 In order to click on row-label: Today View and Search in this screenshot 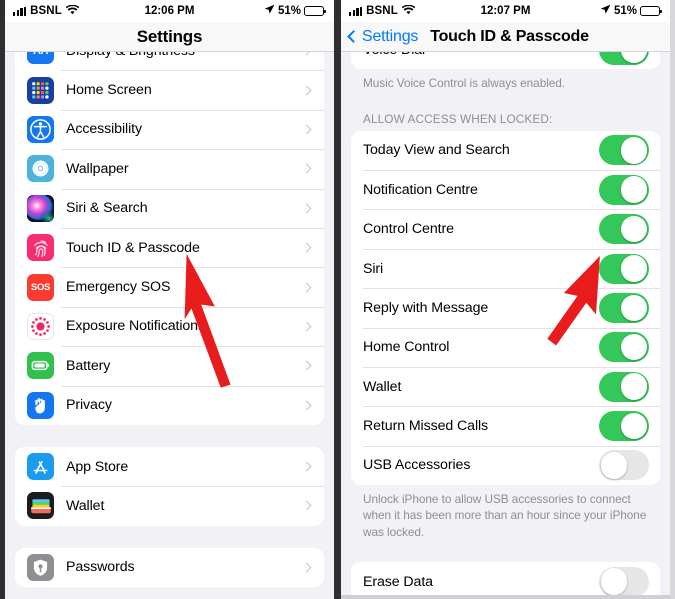, I will do `click(436, 150)`.